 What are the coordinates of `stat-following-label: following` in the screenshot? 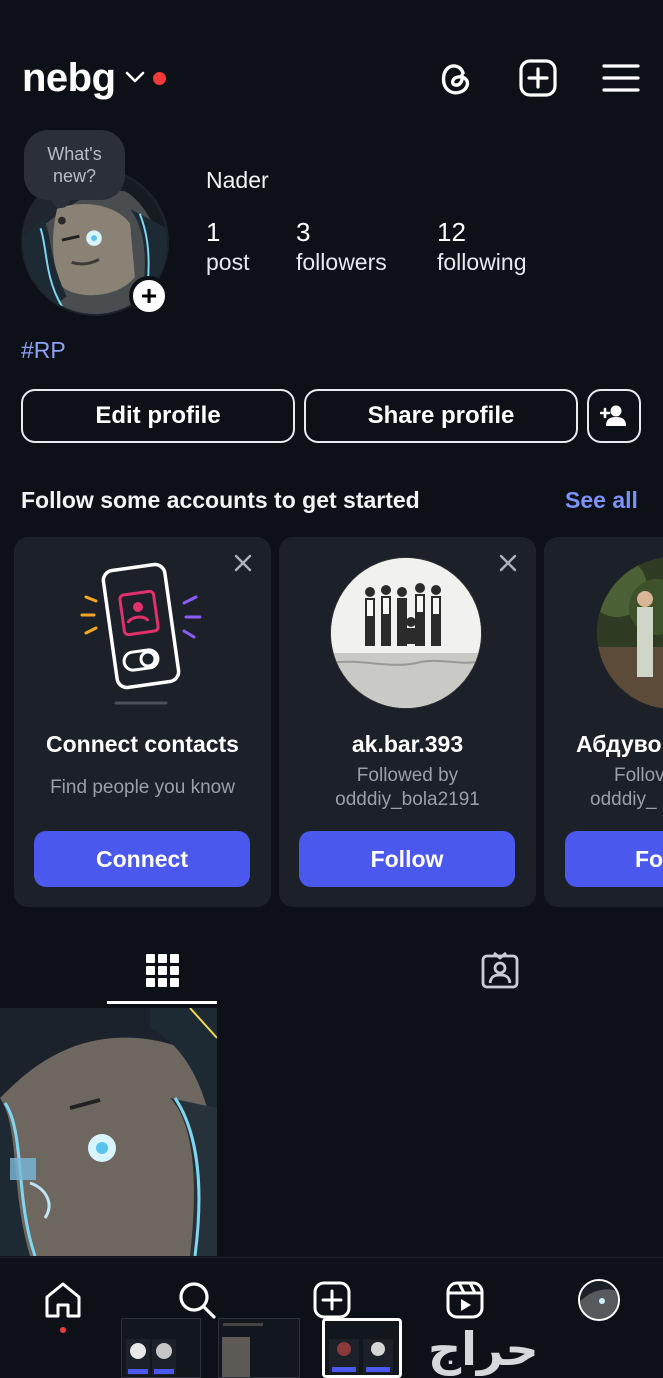 It's located at (482, 262).